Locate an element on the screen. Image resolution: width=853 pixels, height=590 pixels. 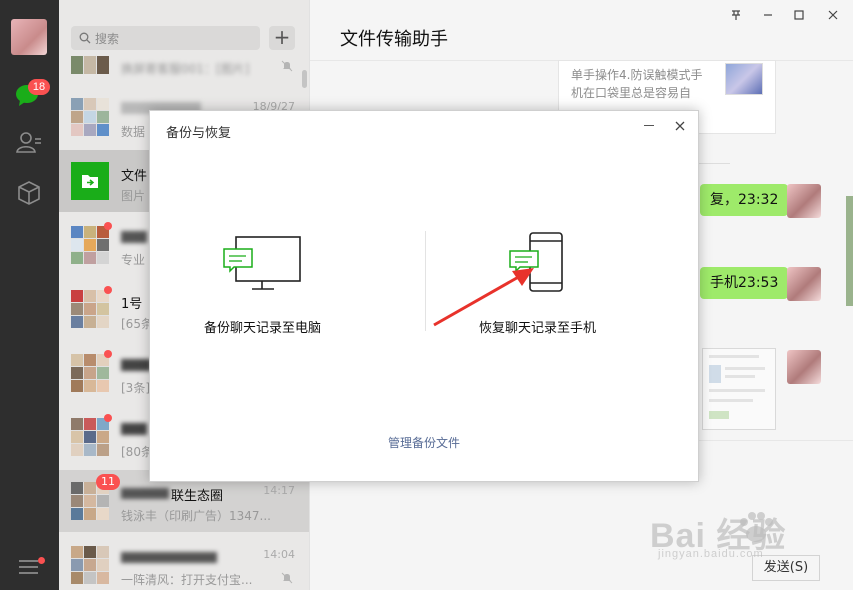
favorites-cube-icon is located at coordinates (29, 193).